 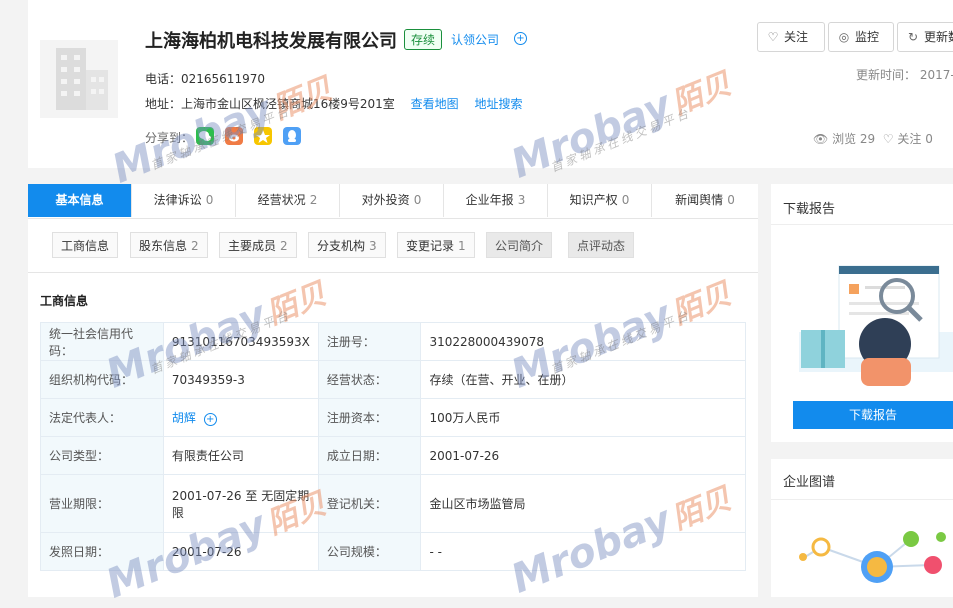 I want to click on report-card: 下载报告 下载报告, so click(x=862, y=313).